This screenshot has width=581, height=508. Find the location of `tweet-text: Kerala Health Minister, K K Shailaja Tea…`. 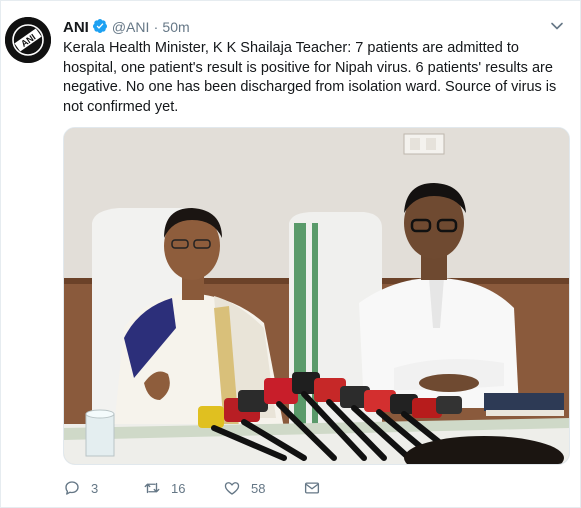

tweet-text: Kerala Health Minister, K K Shailaja Tea… is located at coordinates (310, 77).